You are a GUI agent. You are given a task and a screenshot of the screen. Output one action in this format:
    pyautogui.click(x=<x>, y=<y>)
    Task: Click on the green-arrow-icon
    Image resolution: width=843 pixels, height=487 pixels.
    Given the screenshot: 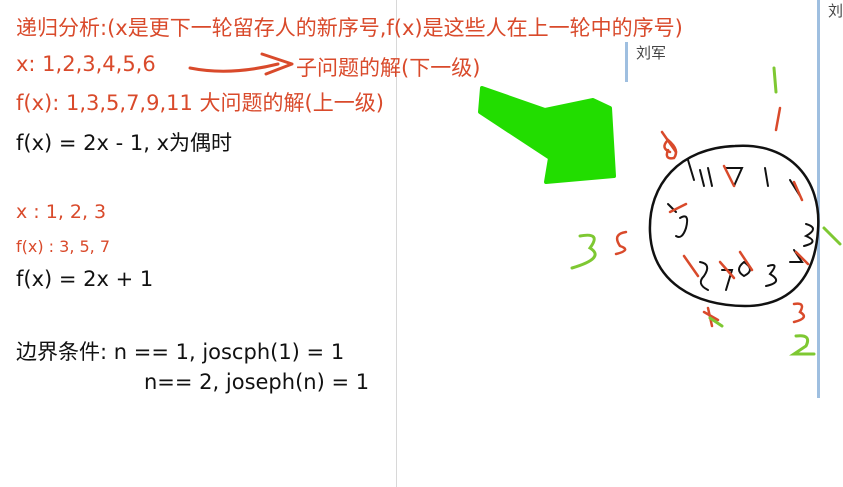 What is the action you would take?
    pyautogui.click(x=547, y=135)
    